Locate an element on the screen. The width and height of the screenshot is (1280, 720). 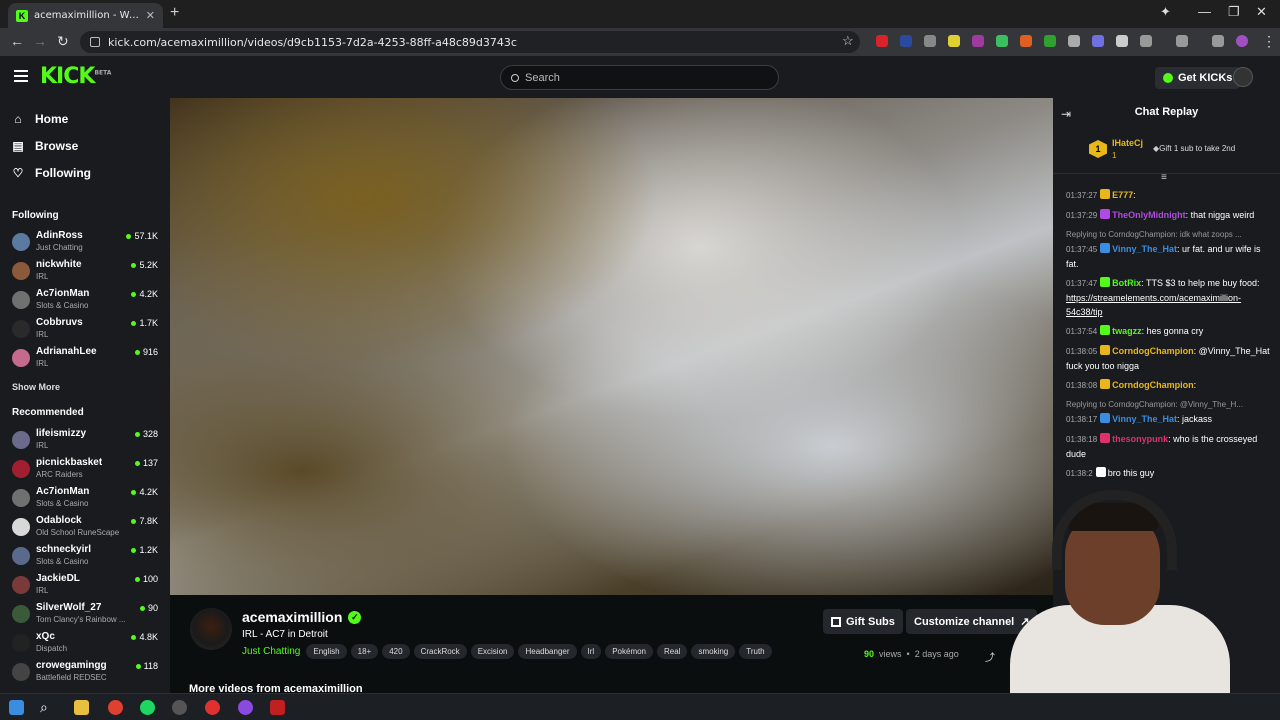
video-tag: Headbanger is located at coordinates (547, 651).